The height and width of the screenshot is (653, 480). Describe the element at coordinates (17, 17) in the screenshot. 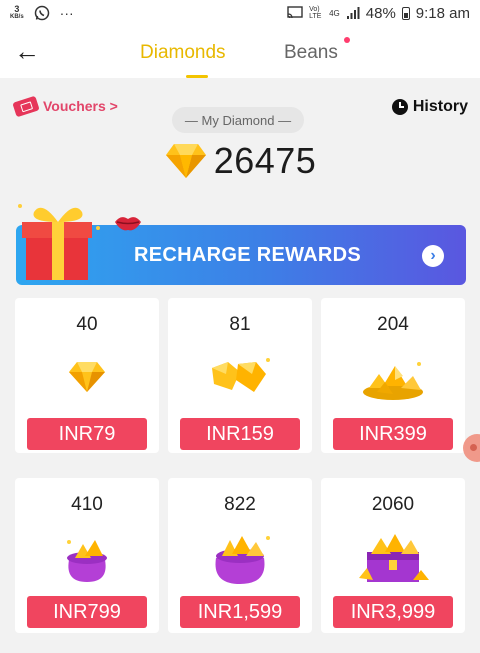

I see `speed-unit: KB/s` at that location.